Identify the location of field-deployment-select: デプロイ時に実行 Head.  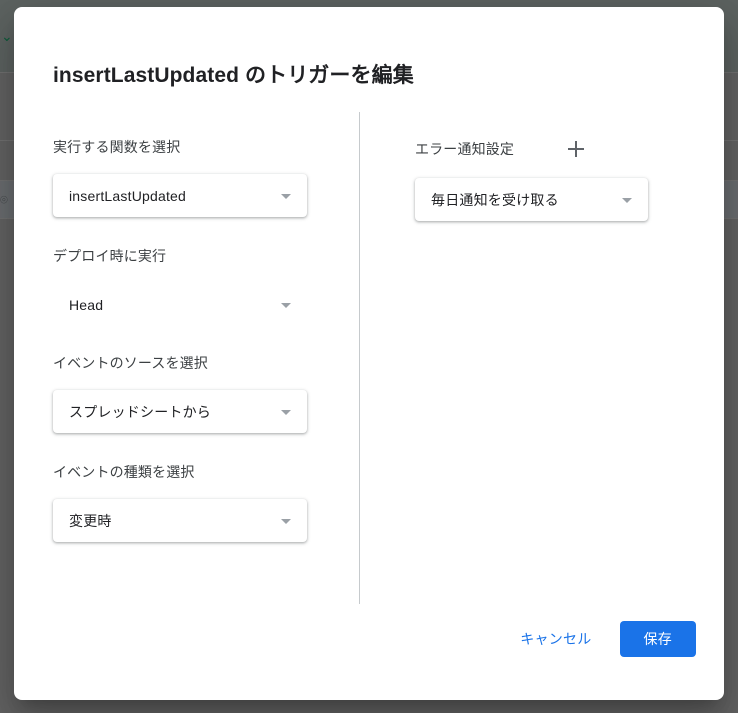
(198, 286).